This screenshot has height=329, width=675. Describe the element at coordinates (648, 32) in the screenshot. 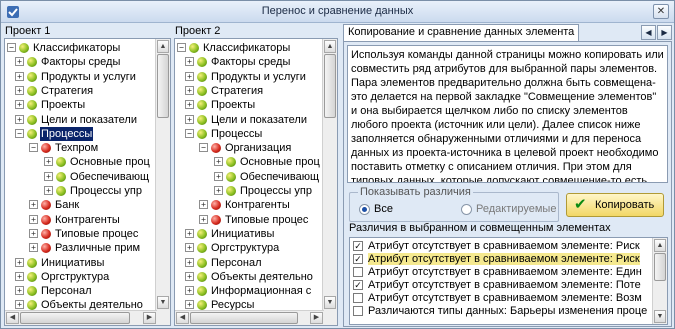

I see `tab-prev-icon: ◀` at that location.